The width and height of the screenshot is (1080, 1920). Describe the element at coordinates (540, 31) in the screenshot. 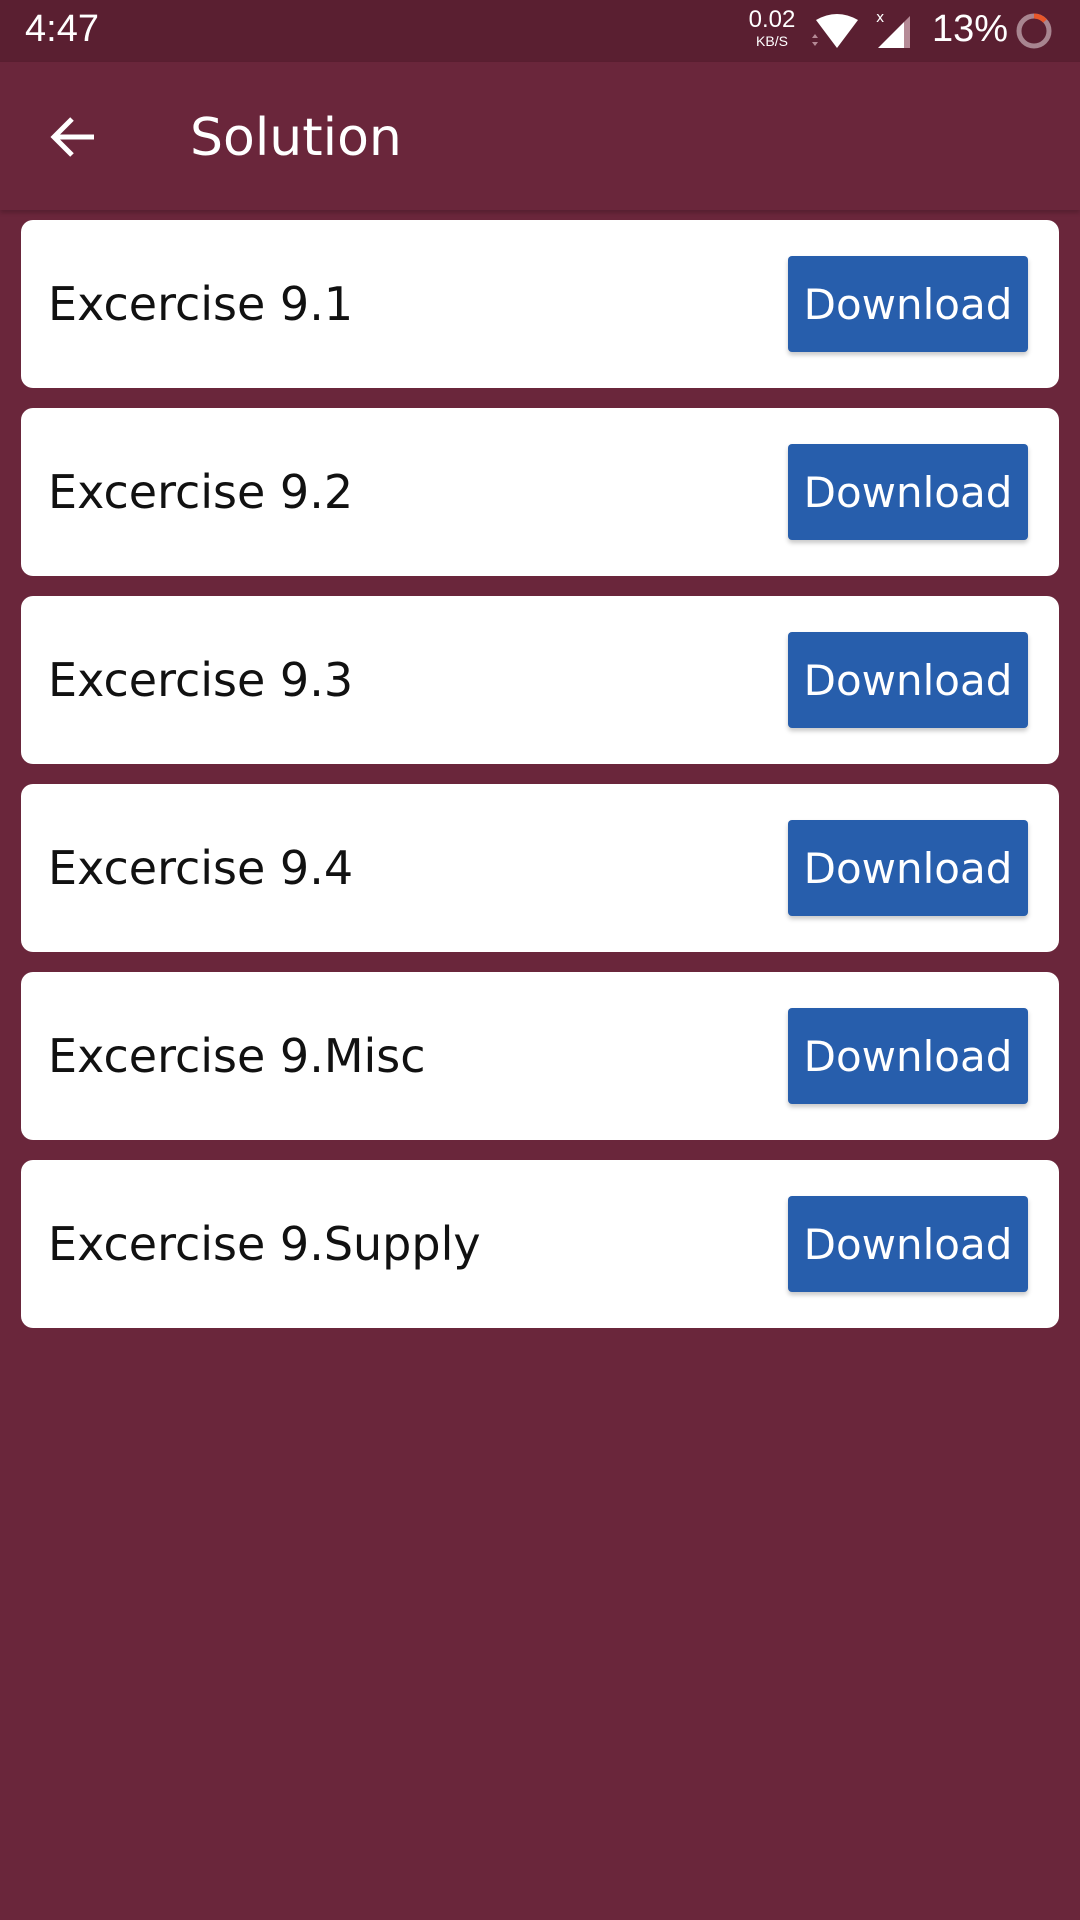

I see `status-bar: 4:47 0.02 KB/S x 13%` at that location.